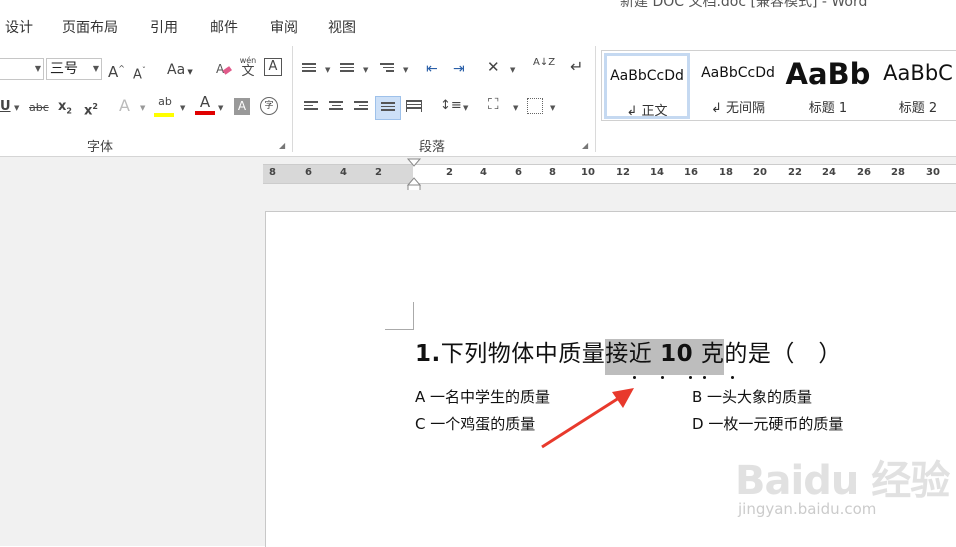 The image size is (956, 547). What do you see at coordinates (284, 27) in the screenshot?
I see `tab-review: 审阅` at bounding box center [284, 27].